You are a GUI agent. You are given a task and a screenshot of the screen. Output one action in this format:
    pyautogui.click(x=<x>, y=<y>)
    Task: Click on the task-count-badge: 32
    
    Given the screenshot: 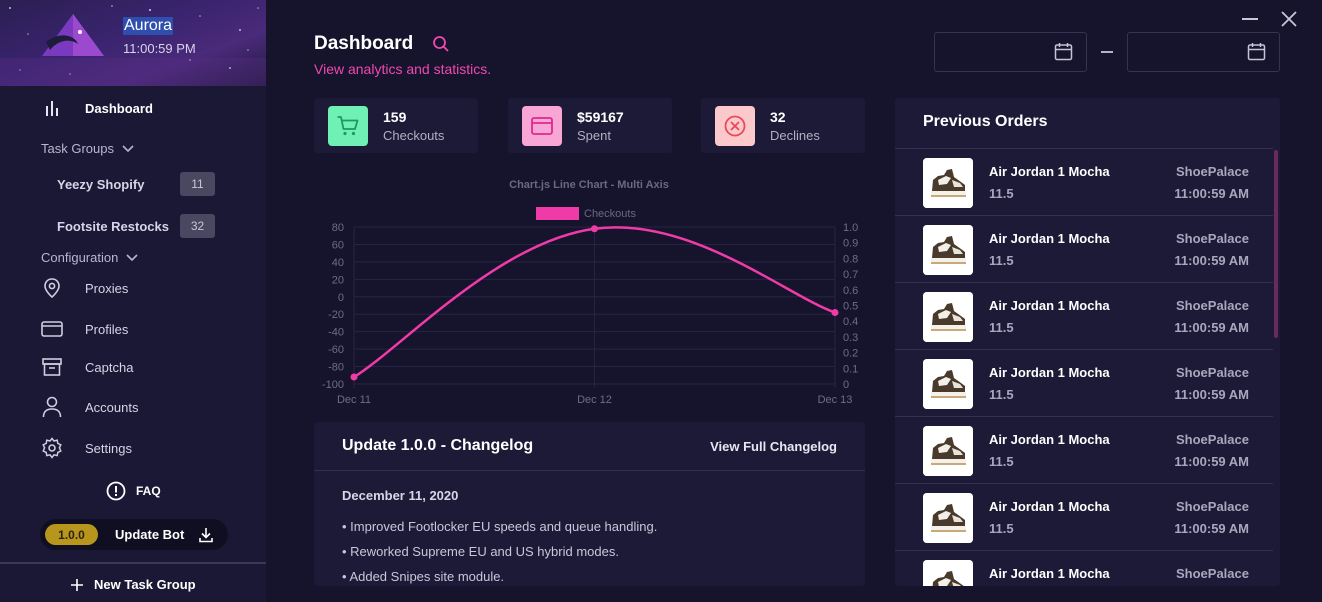 What is the action you would take?
    pyautogui.click(x=197, y=226)
    